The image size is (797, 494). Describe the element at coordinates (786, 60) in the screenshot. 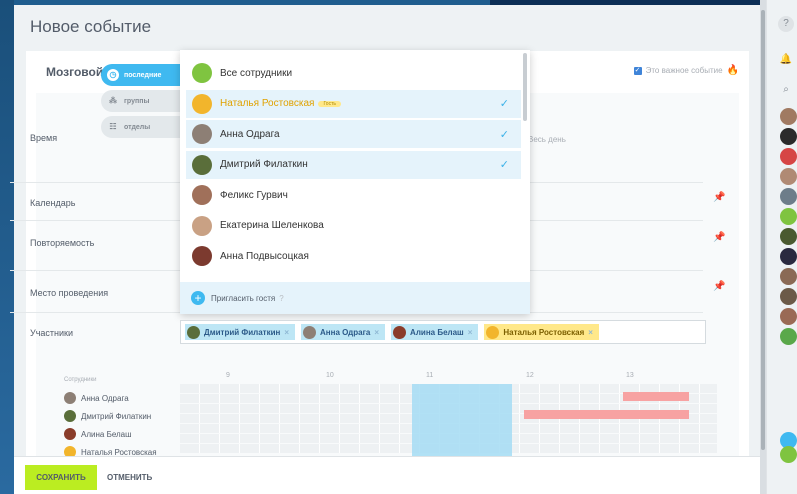

I see `bell-icon: 🔔` at that location.